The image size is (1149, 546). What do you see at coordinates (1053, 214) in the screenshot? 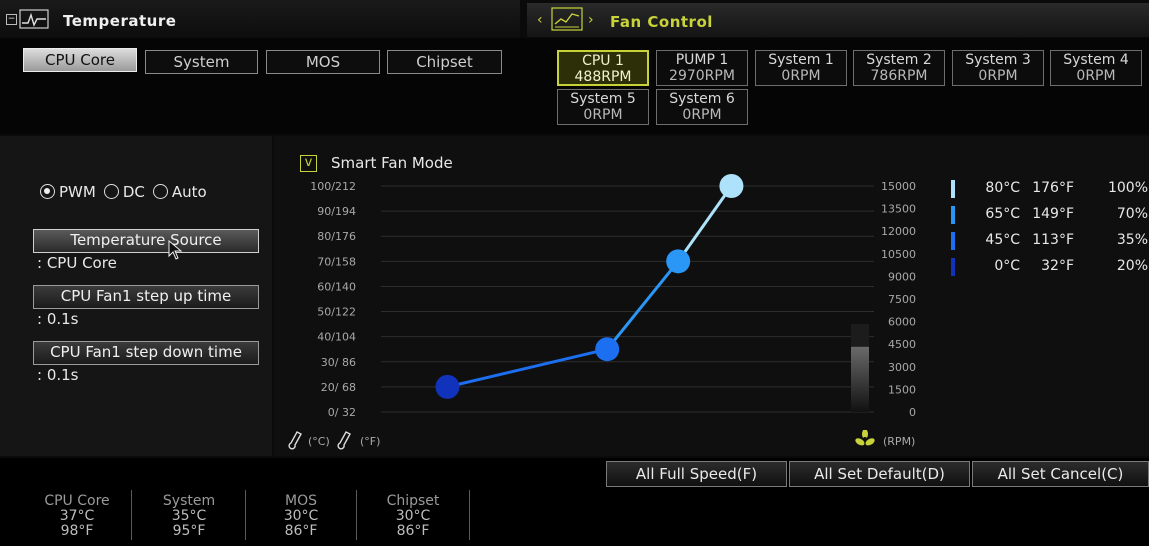
I see `legend-fahrenheit: 149°F` at bounding box center [1053, 214].